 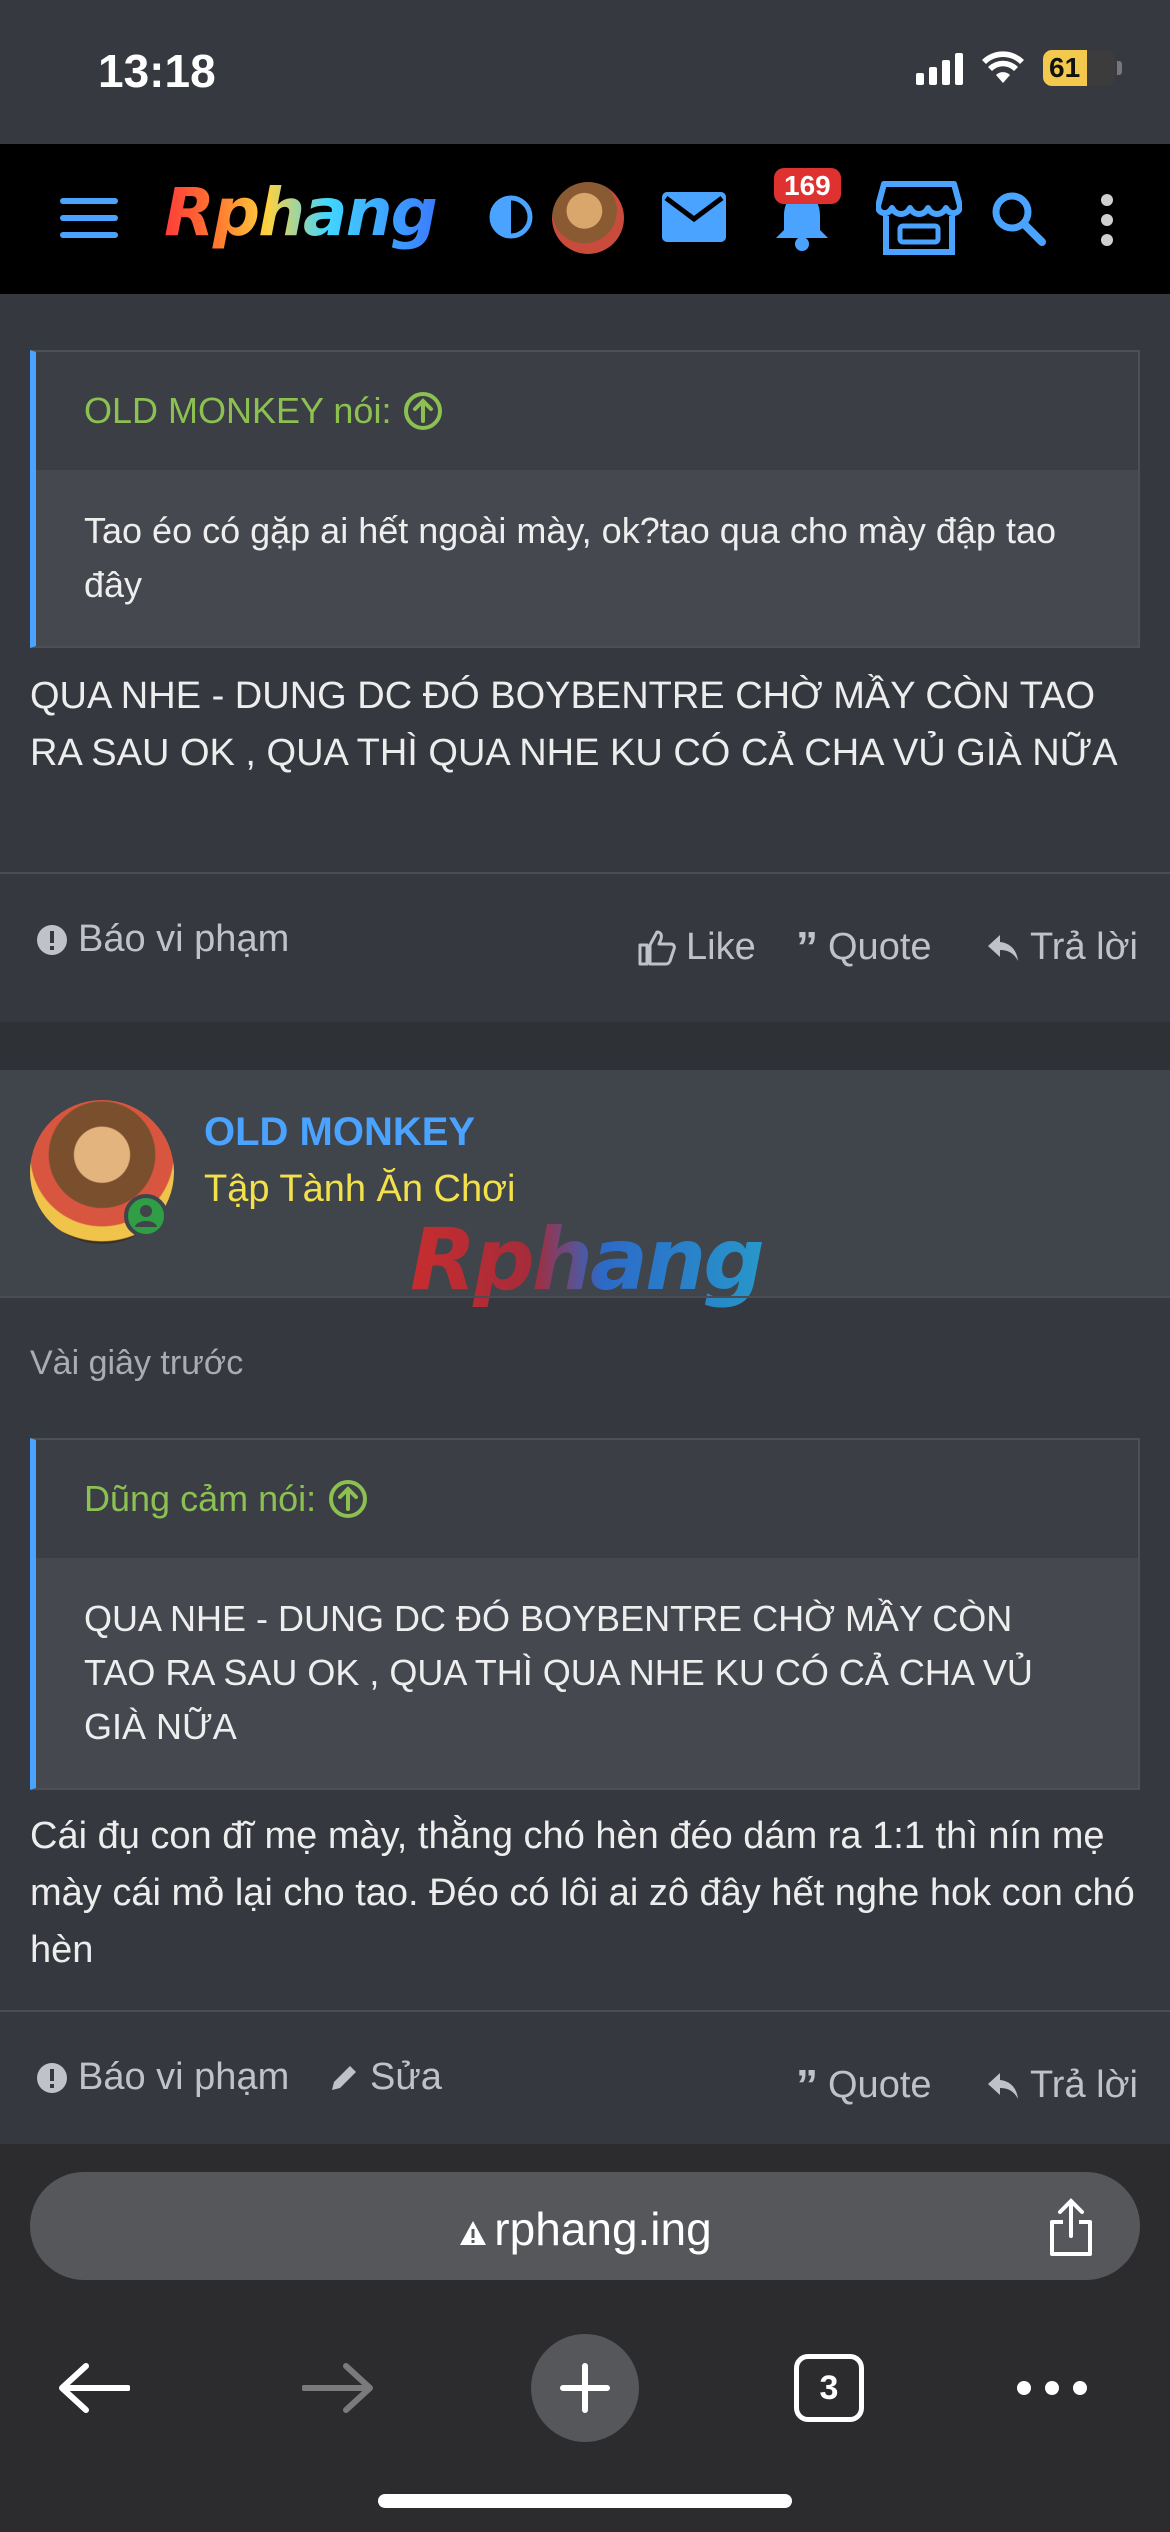 I want to click on more-horizontal-icon, so click(x=1052, y=2388).